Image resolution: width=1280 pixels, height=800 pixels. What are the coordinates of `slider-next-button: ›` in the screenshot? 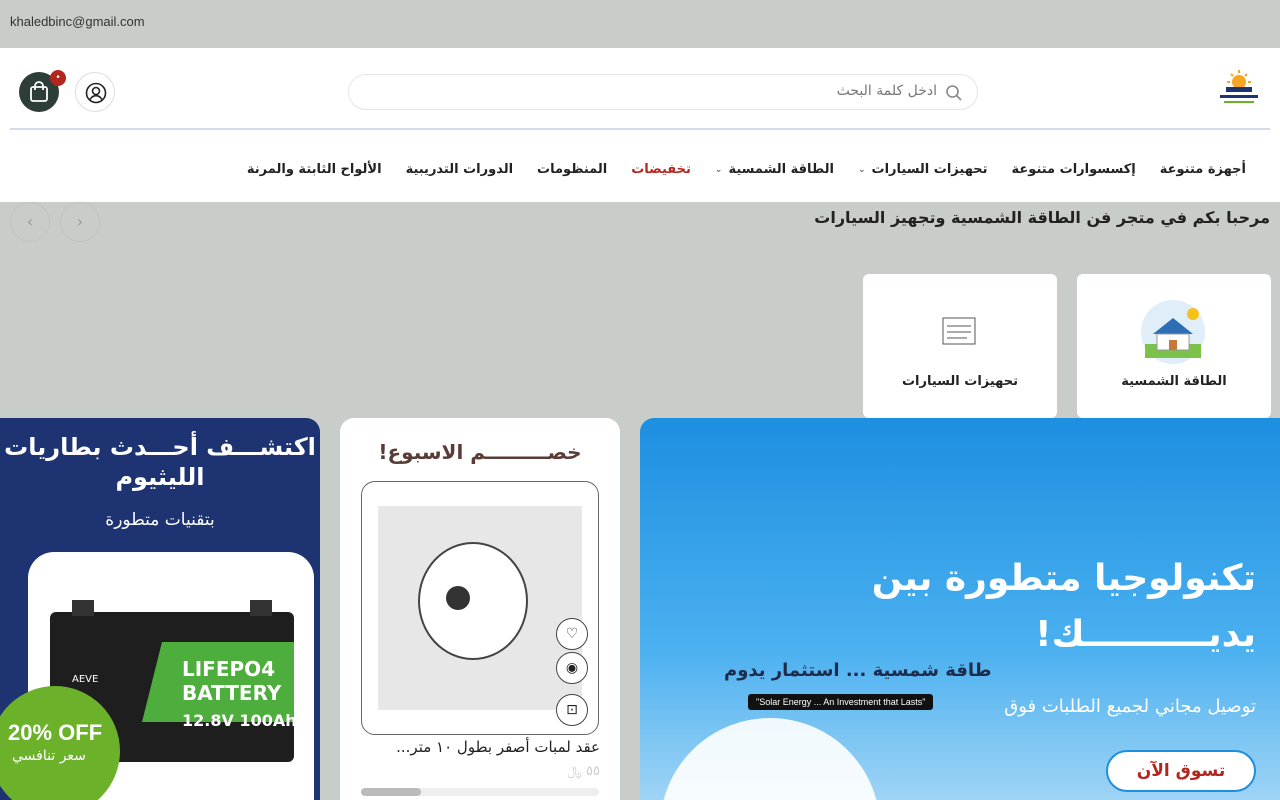 It's located at (80, 222).